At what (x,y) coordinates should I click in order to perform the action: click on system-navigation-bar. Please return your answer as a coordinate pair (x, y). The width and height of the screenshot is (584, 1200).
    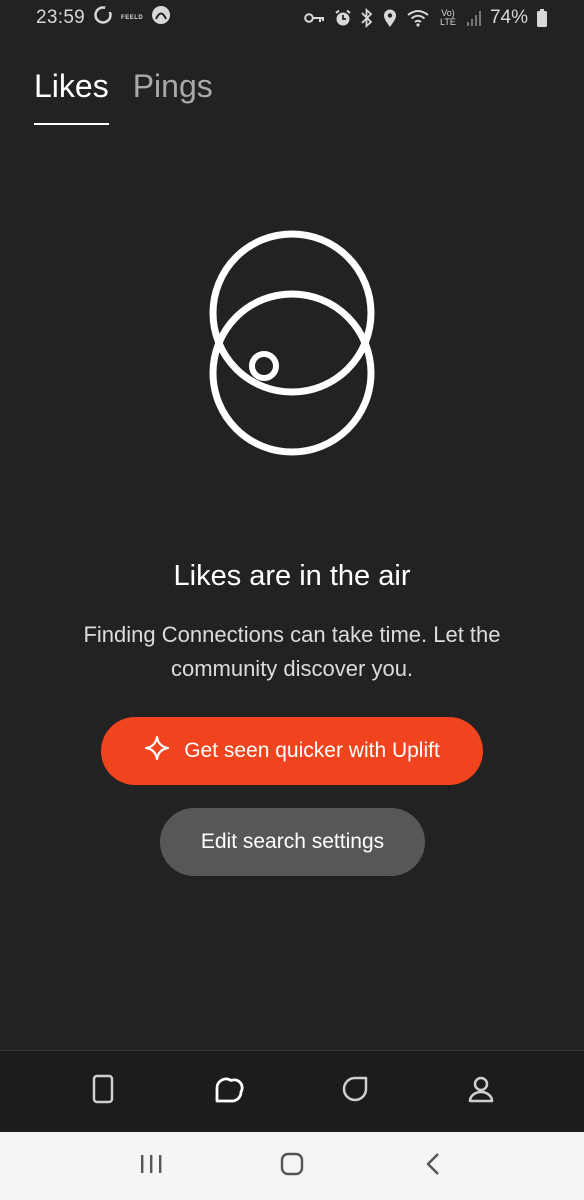
    Looking at the image, I should click on (292, 1166).